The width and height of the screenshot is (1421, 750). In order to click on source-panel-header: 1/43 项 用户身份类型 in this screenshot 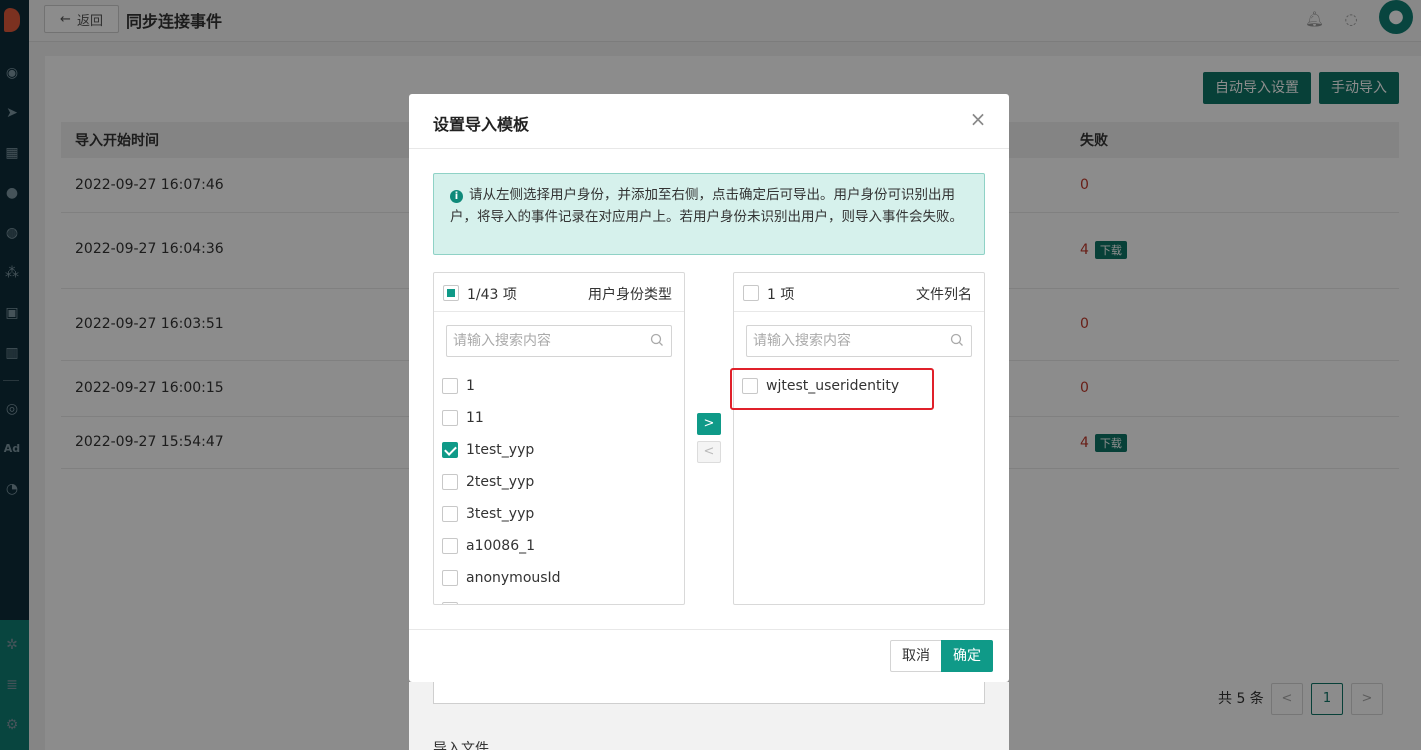, I will do `click(559, 292)`.